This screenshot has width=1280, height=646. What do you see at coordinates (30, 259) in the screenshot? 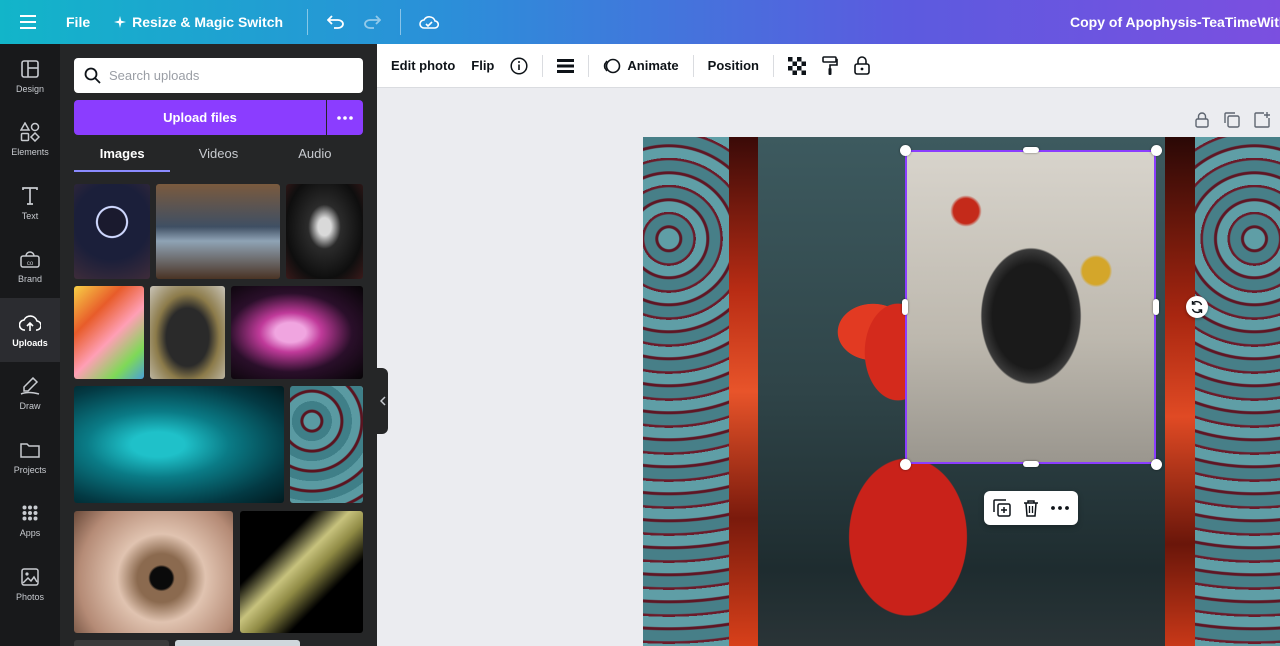
I see `brand-icon: co` at bounding box center [30, 259].